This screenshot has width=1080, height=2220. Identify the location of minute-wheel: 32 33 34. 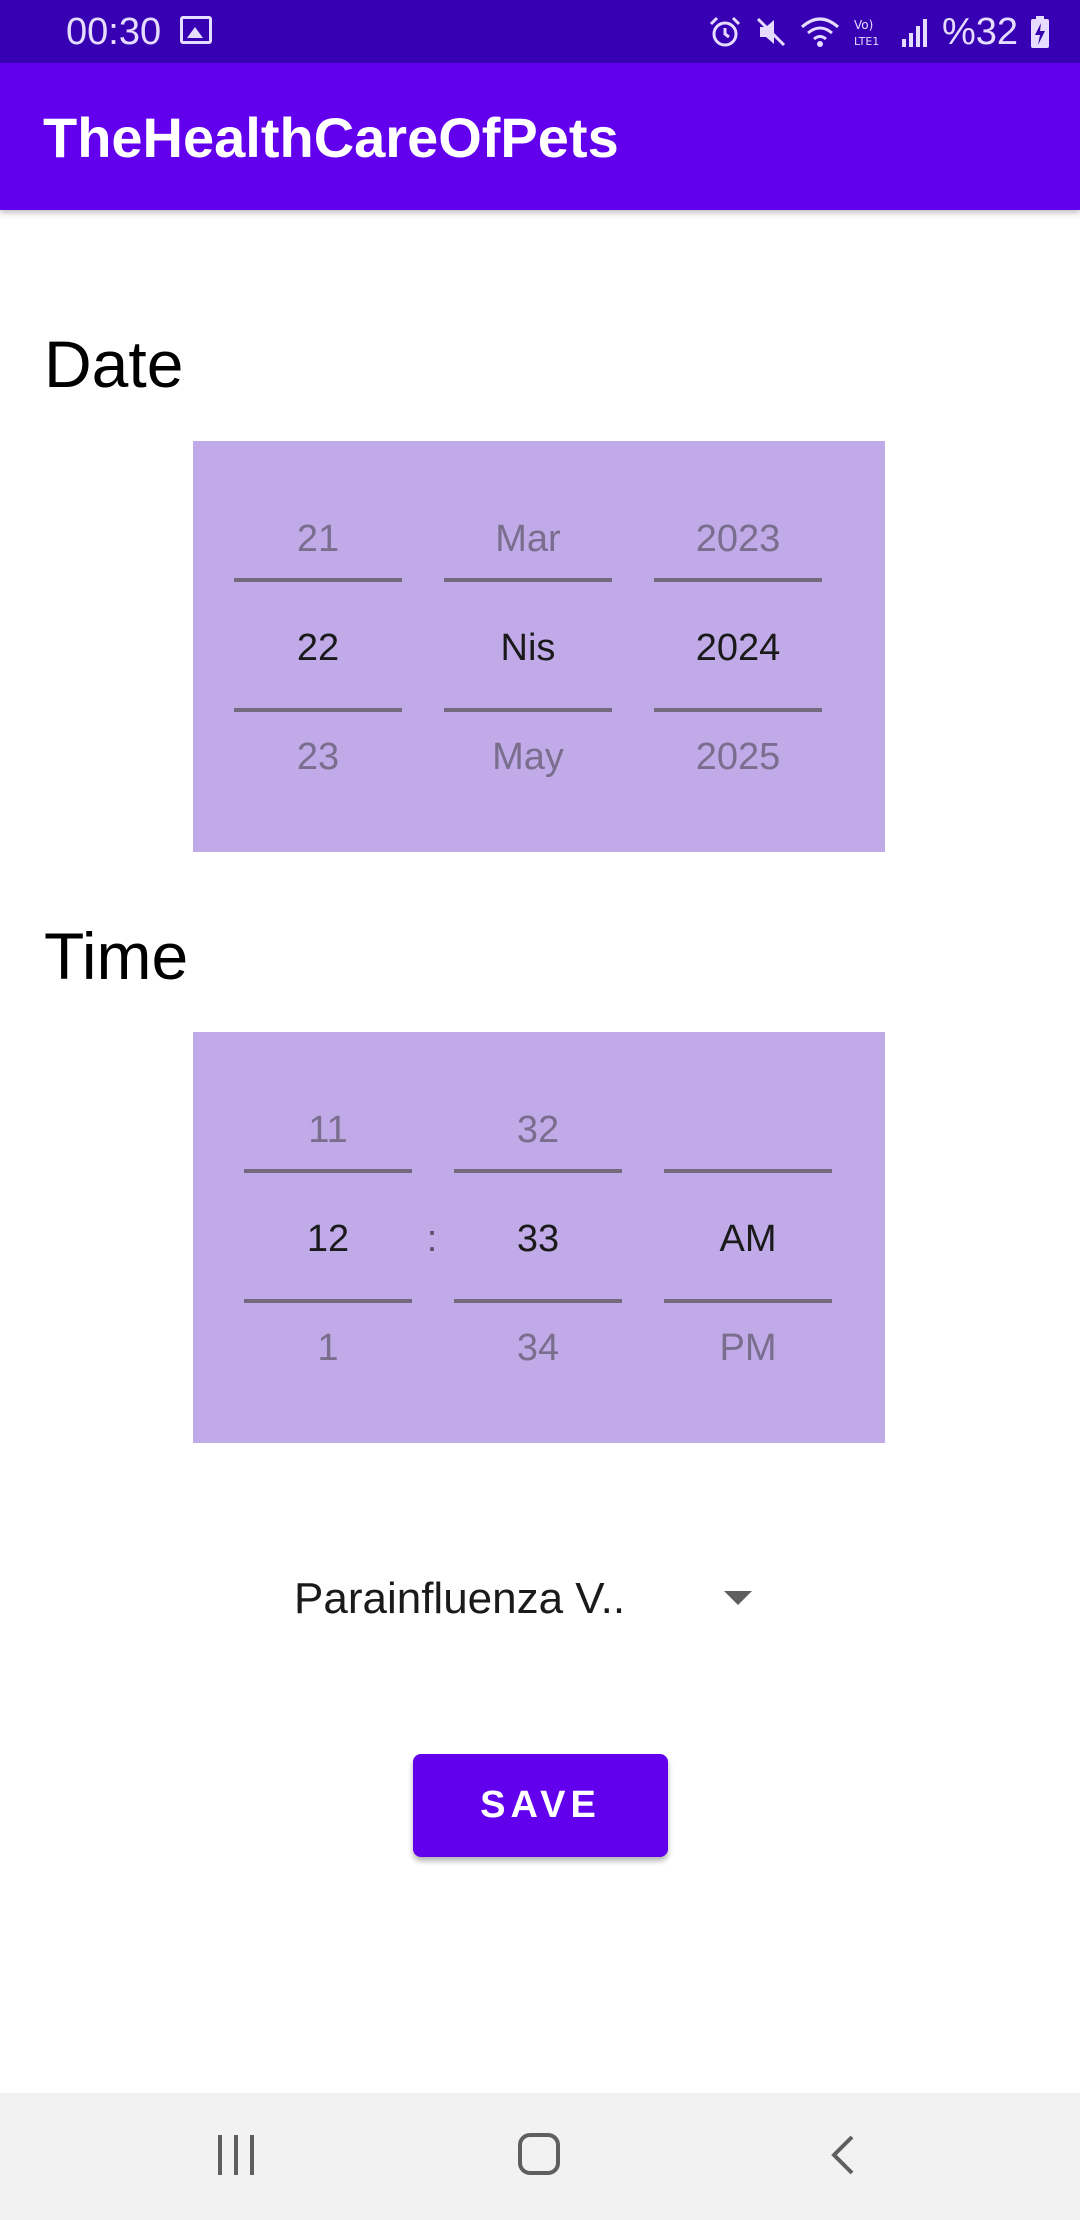
(538, 1237).